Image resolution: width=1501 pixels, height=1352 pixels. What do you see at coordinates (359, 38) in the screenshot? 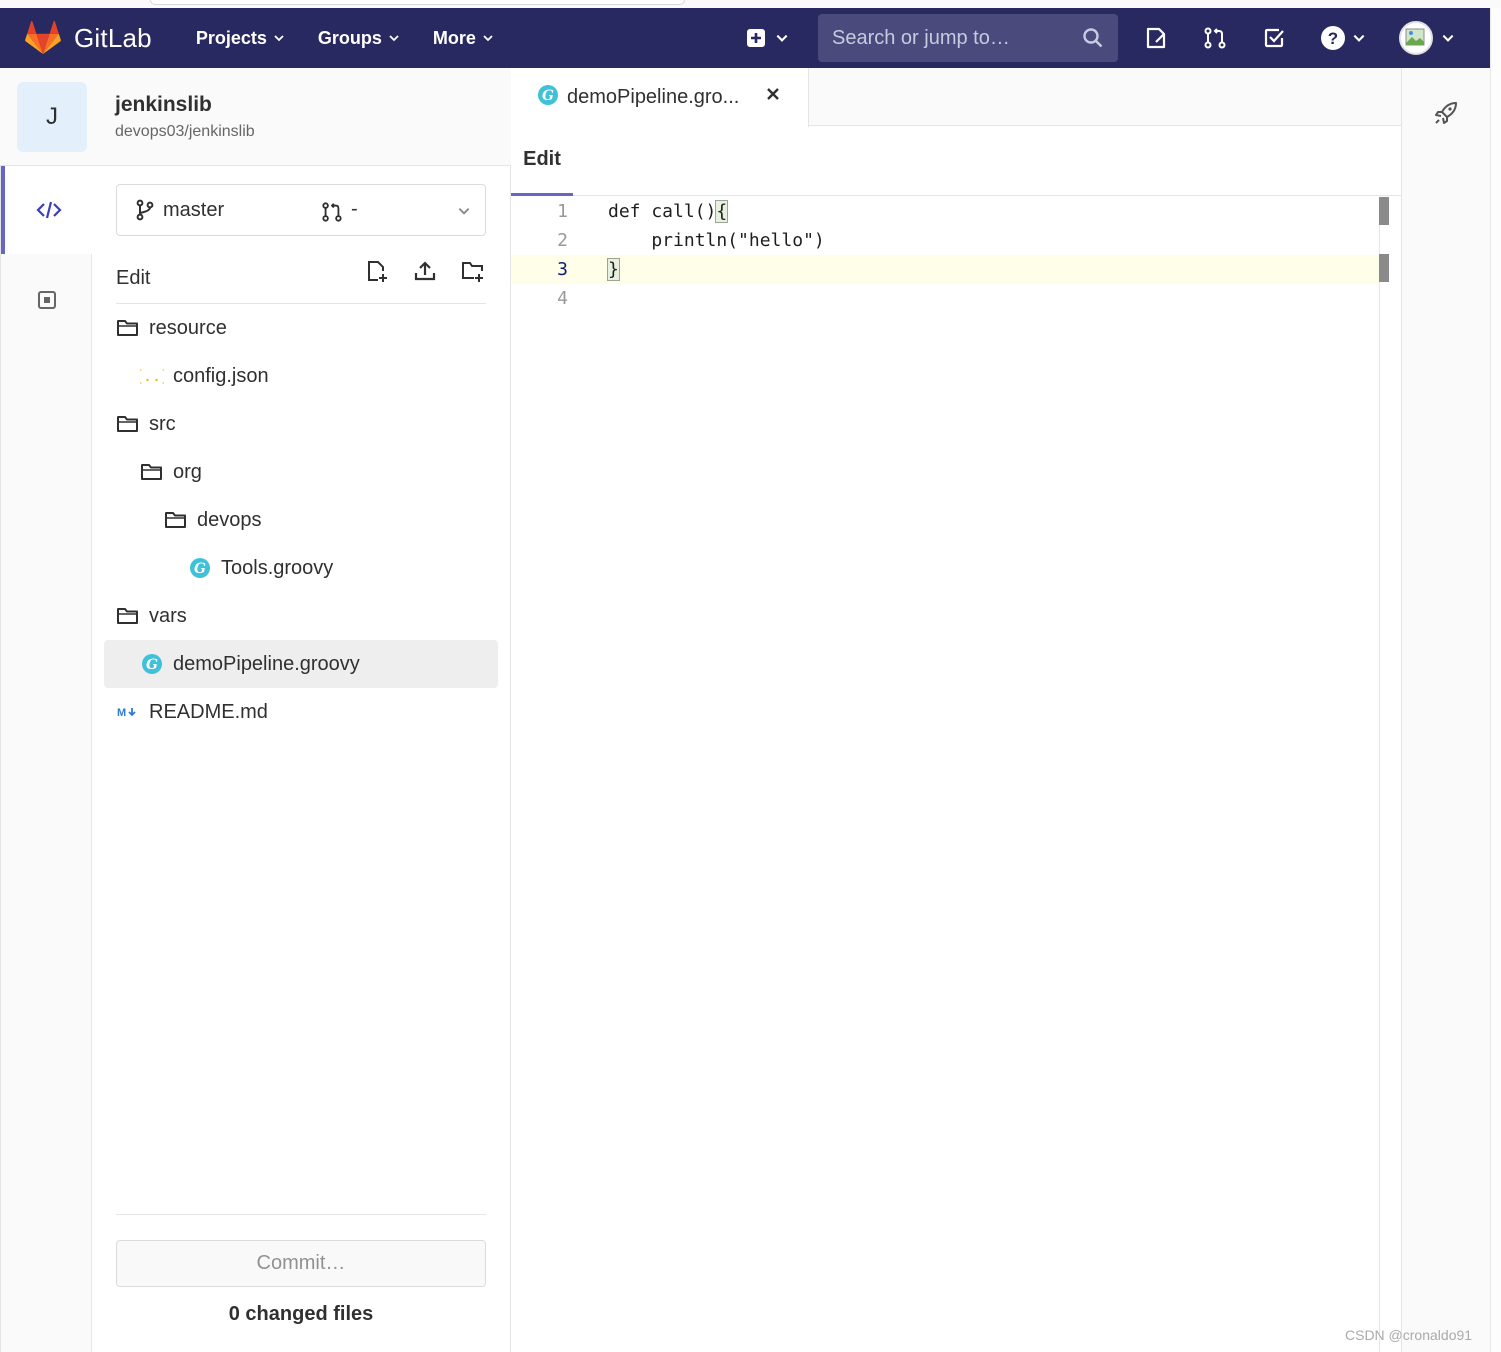
I see `nav-groups-dropdown: Groups` at bounding box center [359, 38].